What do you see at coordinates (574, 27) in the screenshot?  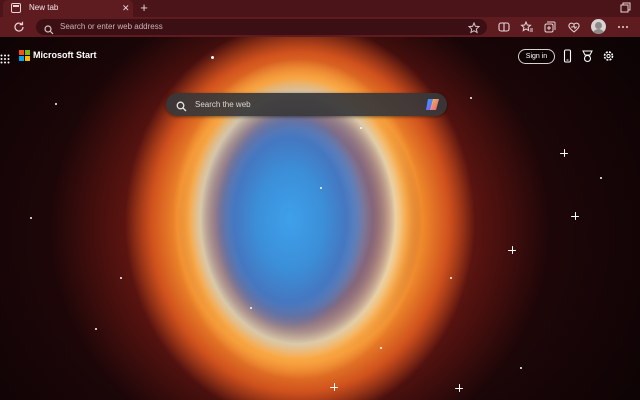 I see `browser-essentials-icon` at bounding box center [574, 27].